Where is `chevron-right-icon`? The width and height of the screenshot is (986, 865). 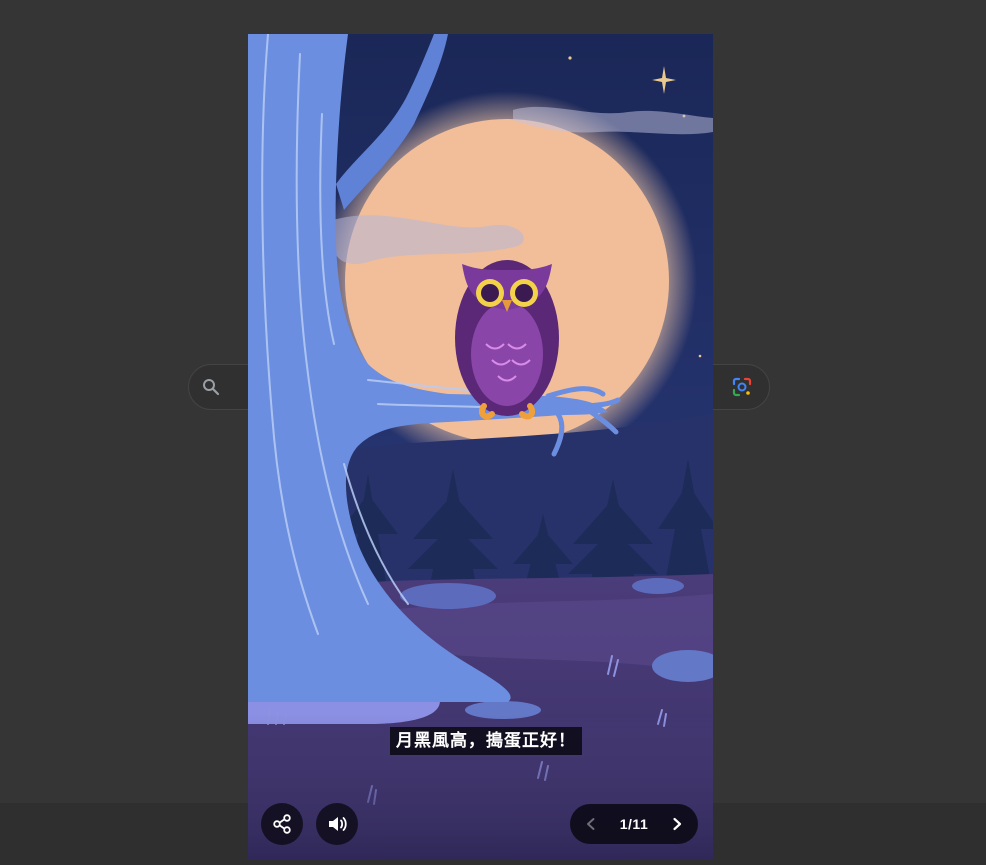
chevron-right-icon is located at coordinates (677, 824).